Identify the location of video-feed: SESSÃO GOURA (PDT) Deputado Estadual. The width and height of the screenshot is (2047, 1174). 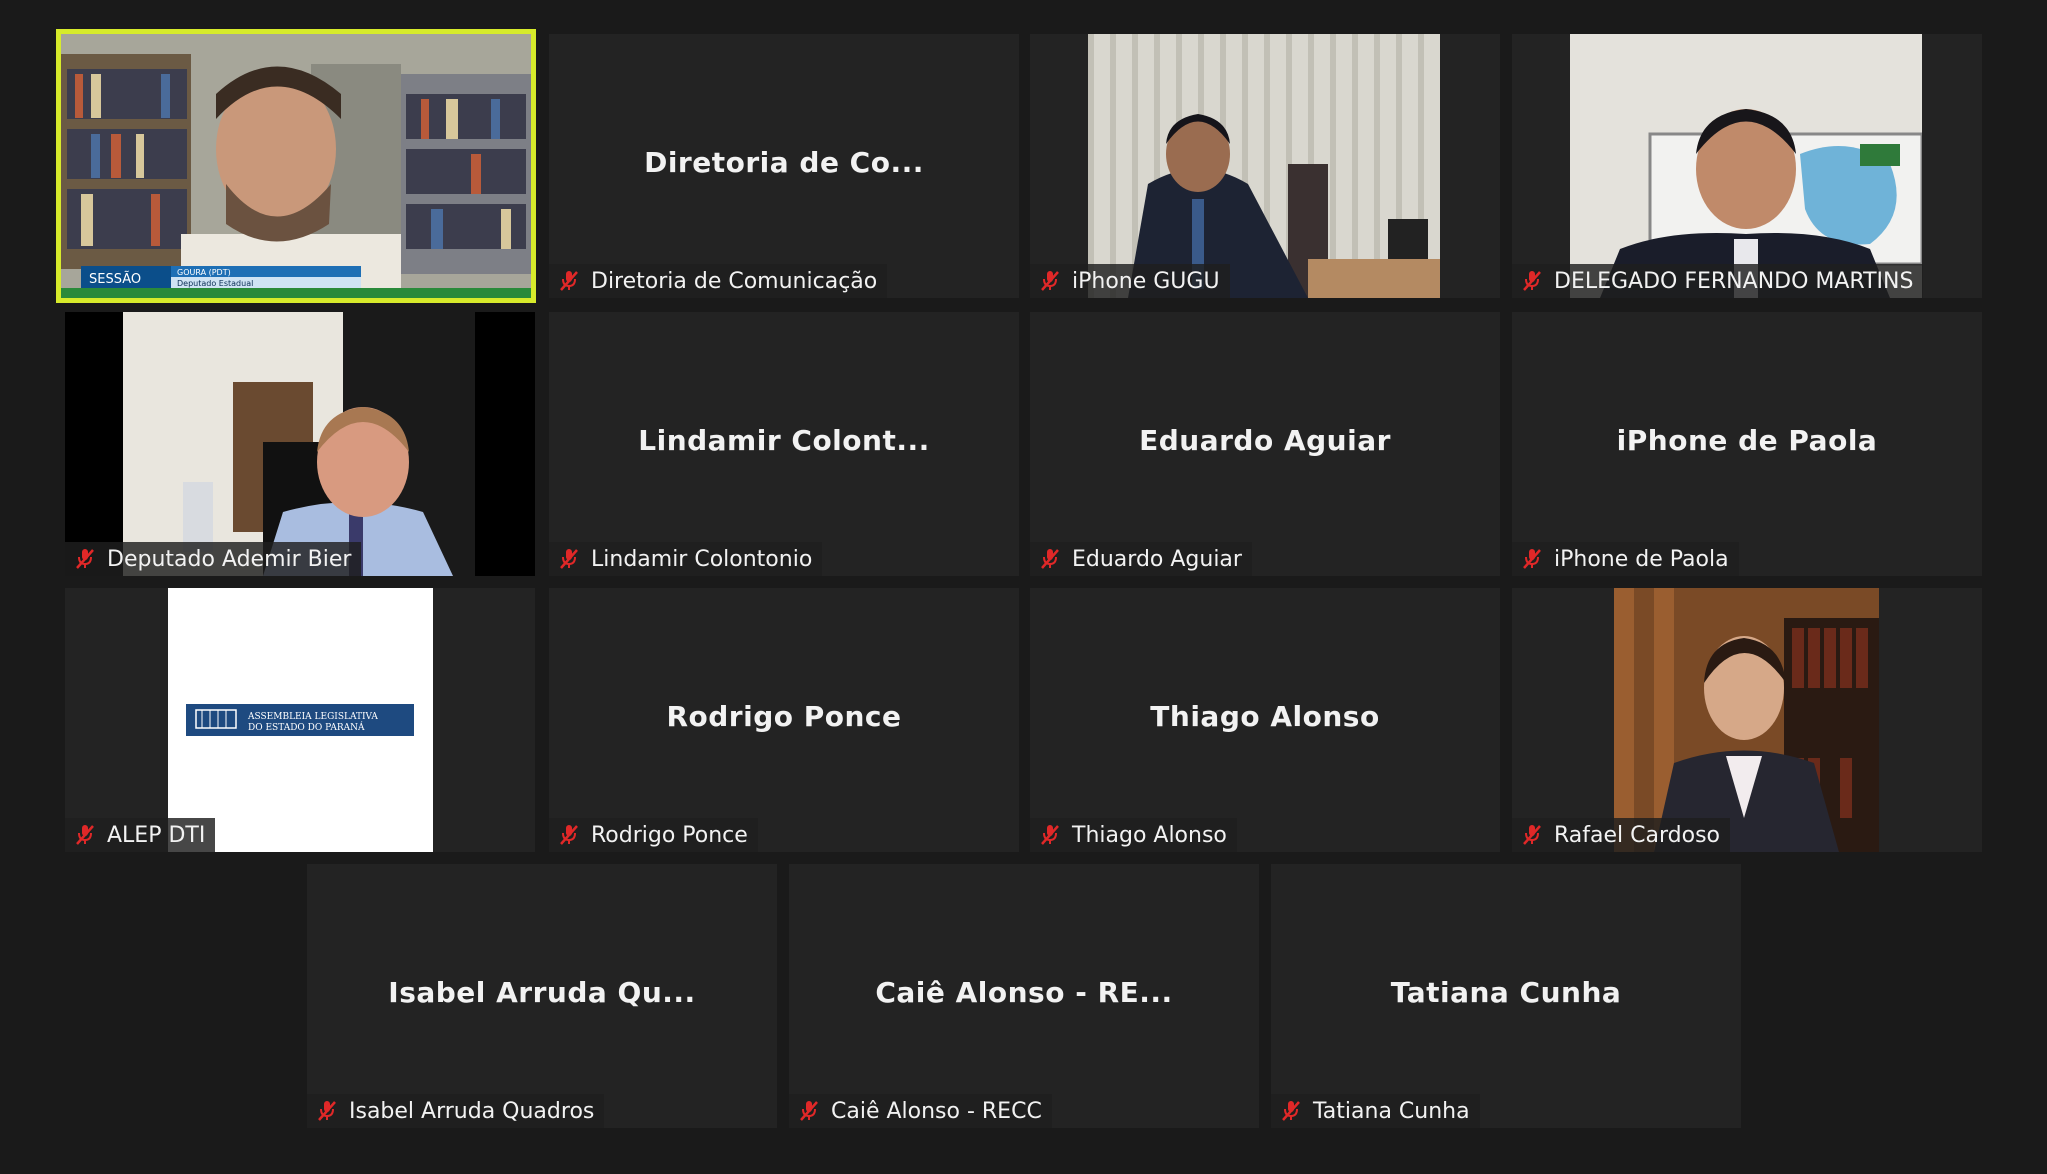
(296, 166).